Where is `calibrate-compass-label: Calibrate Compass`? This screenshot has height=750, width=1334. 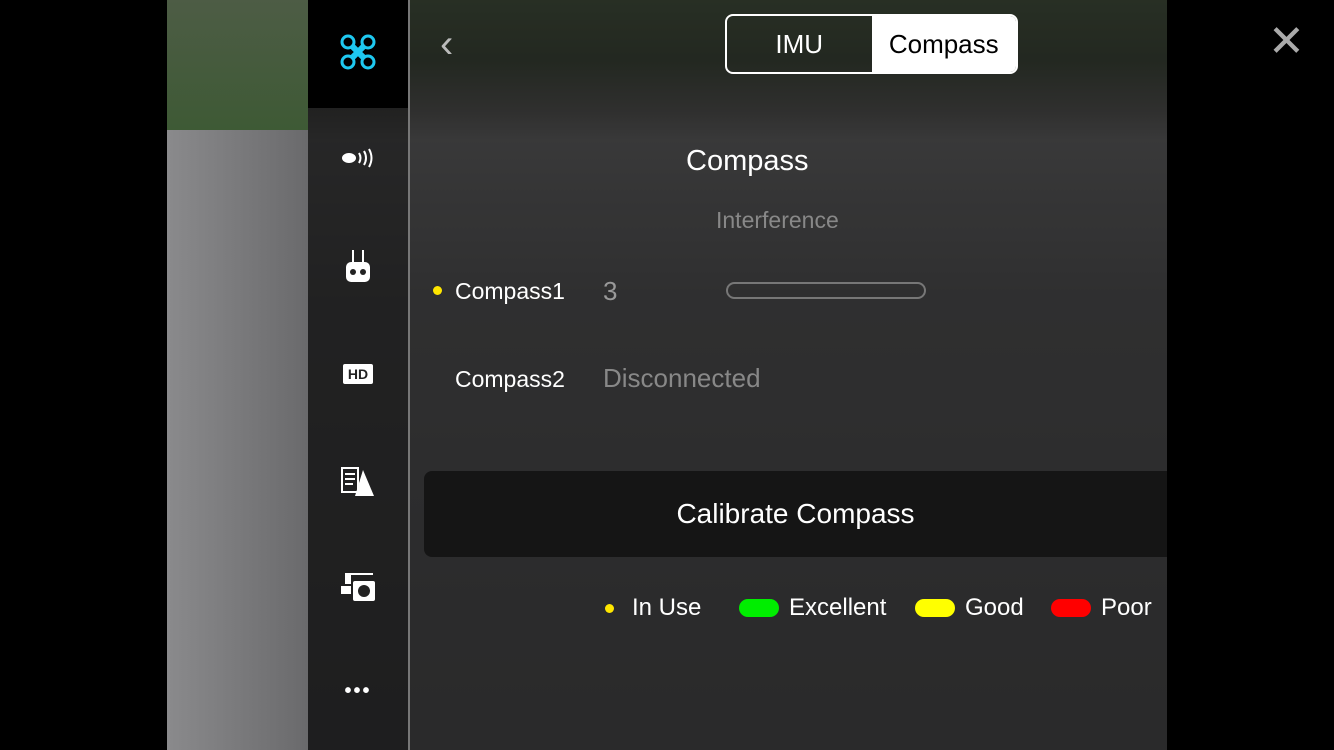
calibrate-compass-label: Calibrate Compass is located at coordinates (795, 513).